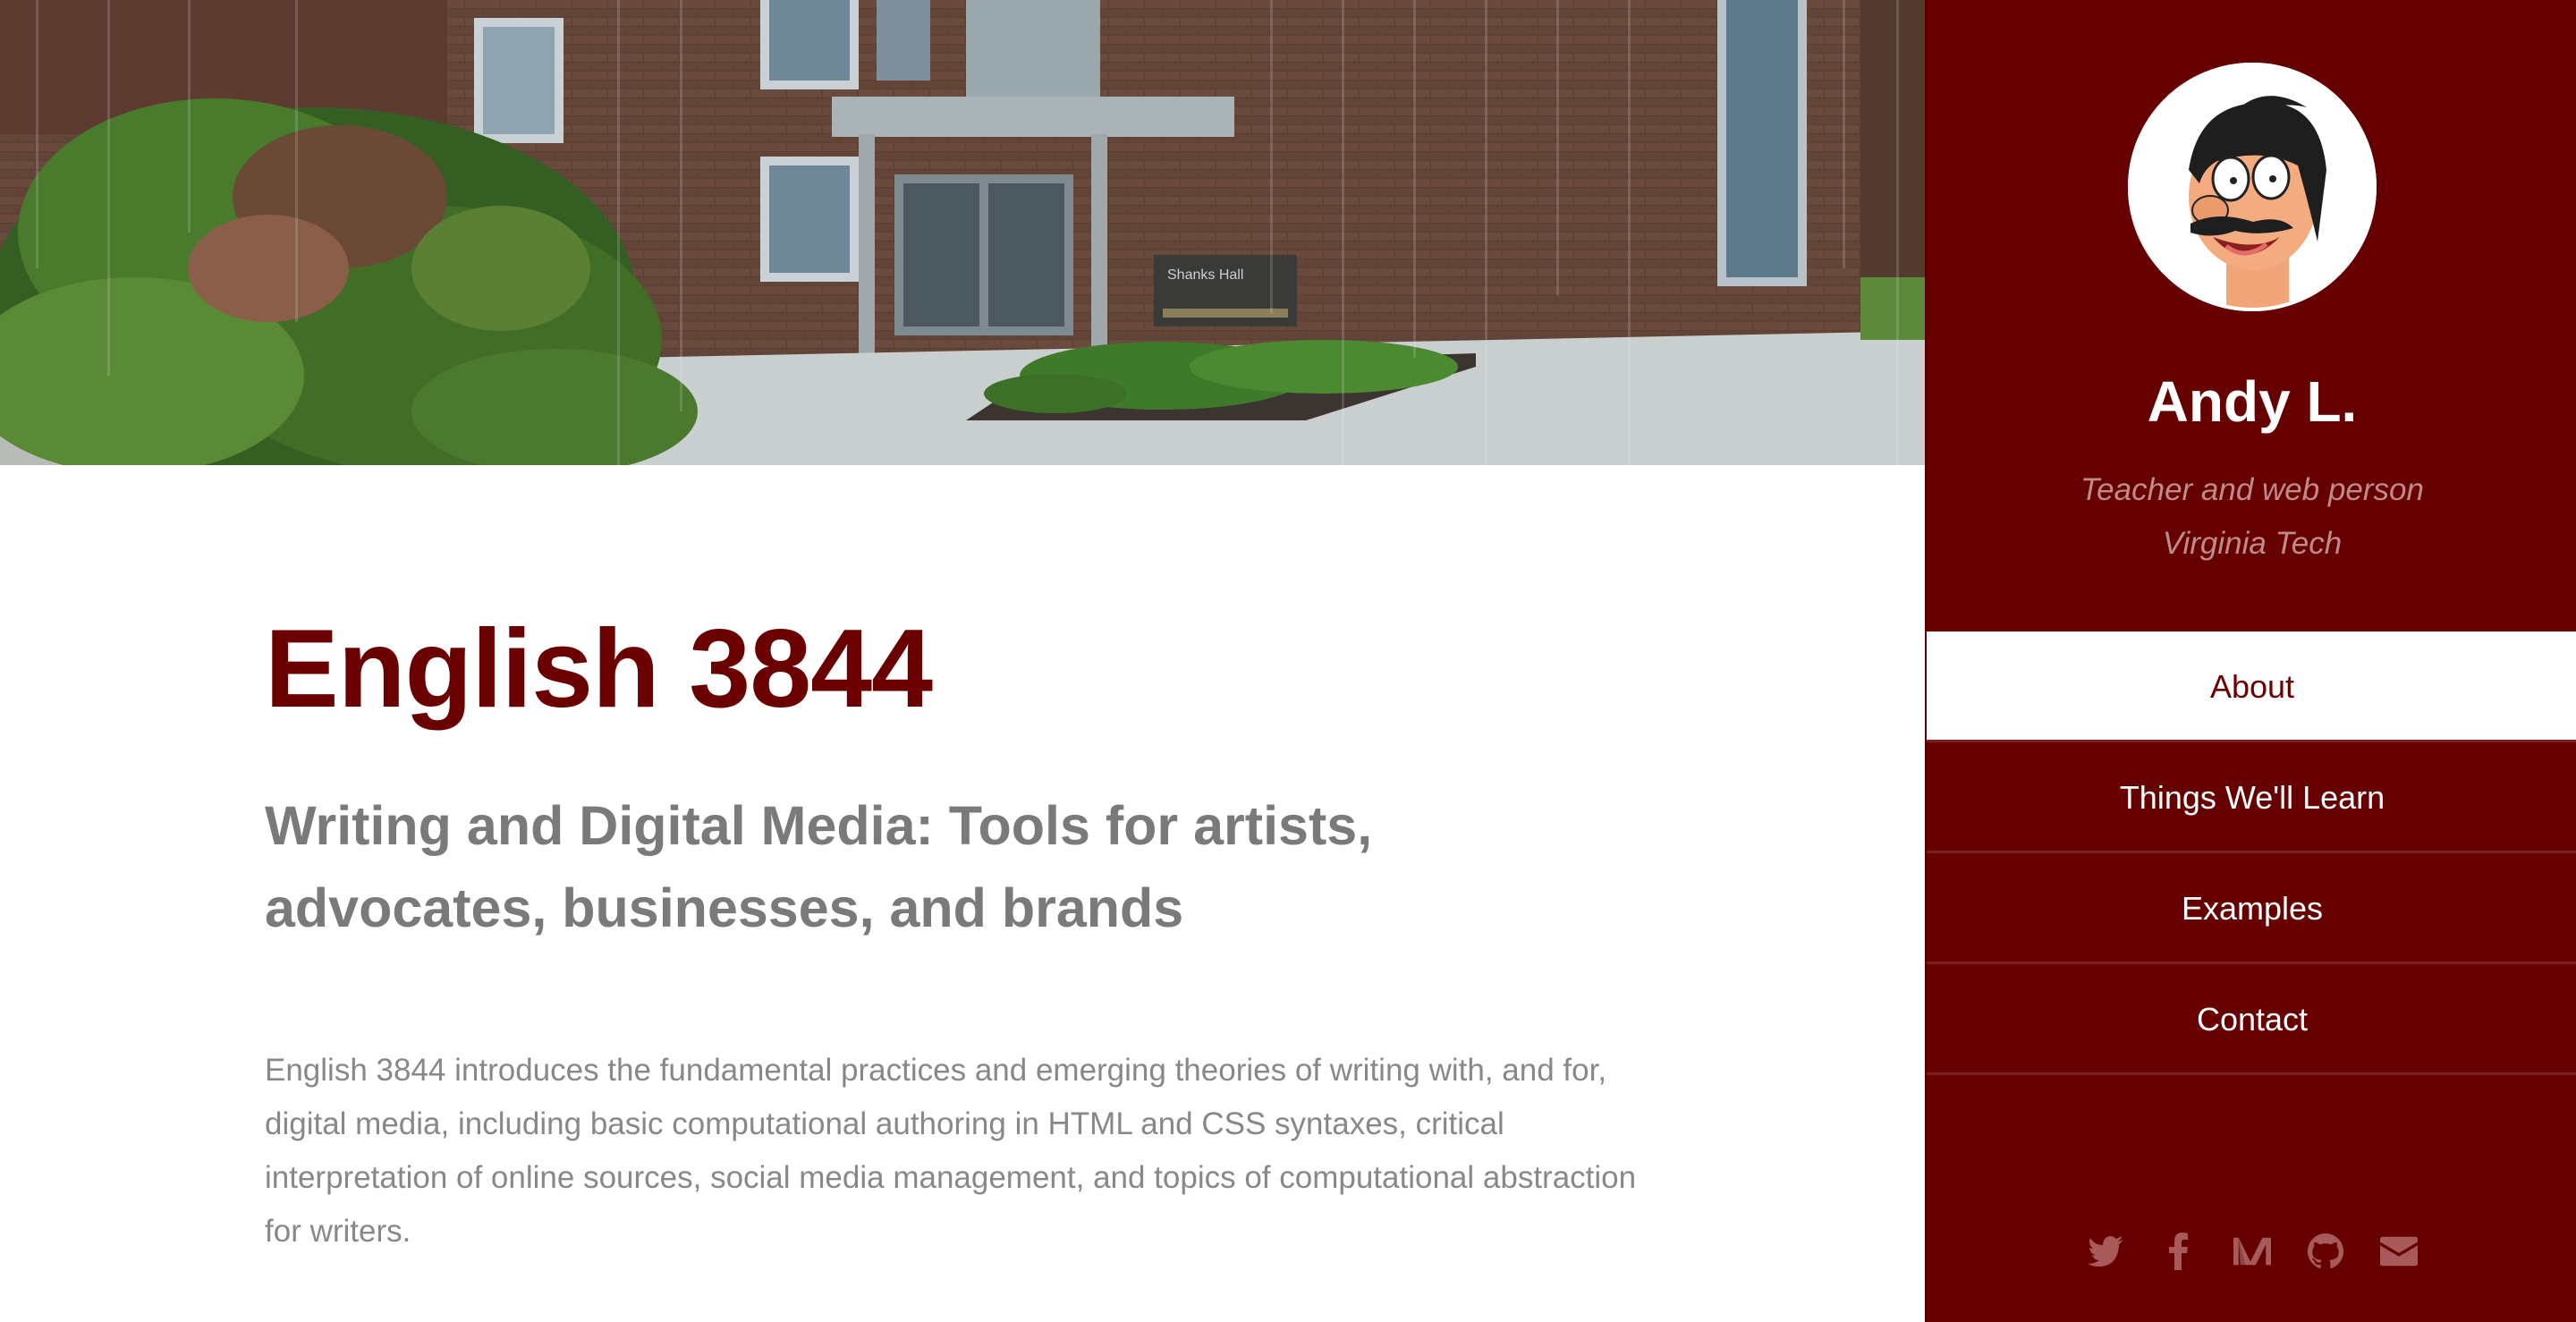 The height and width of the screenshot is (1322, 2576). I want to click on medium-icon, so click(2252, 1252).